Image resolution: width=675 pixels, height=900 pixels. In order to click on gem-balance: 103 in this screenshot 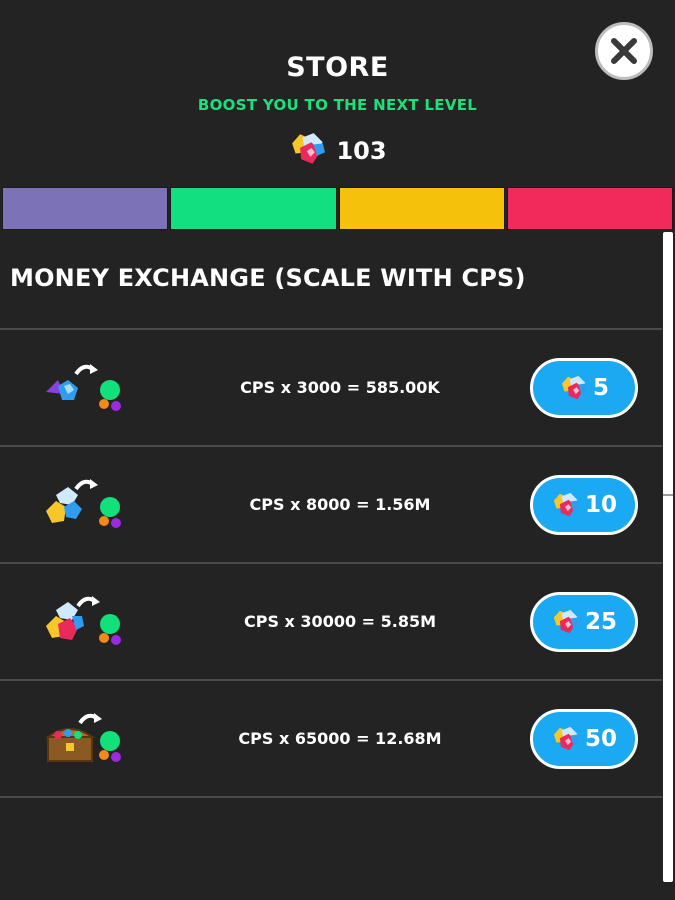, I will do `click(337, 151)`.